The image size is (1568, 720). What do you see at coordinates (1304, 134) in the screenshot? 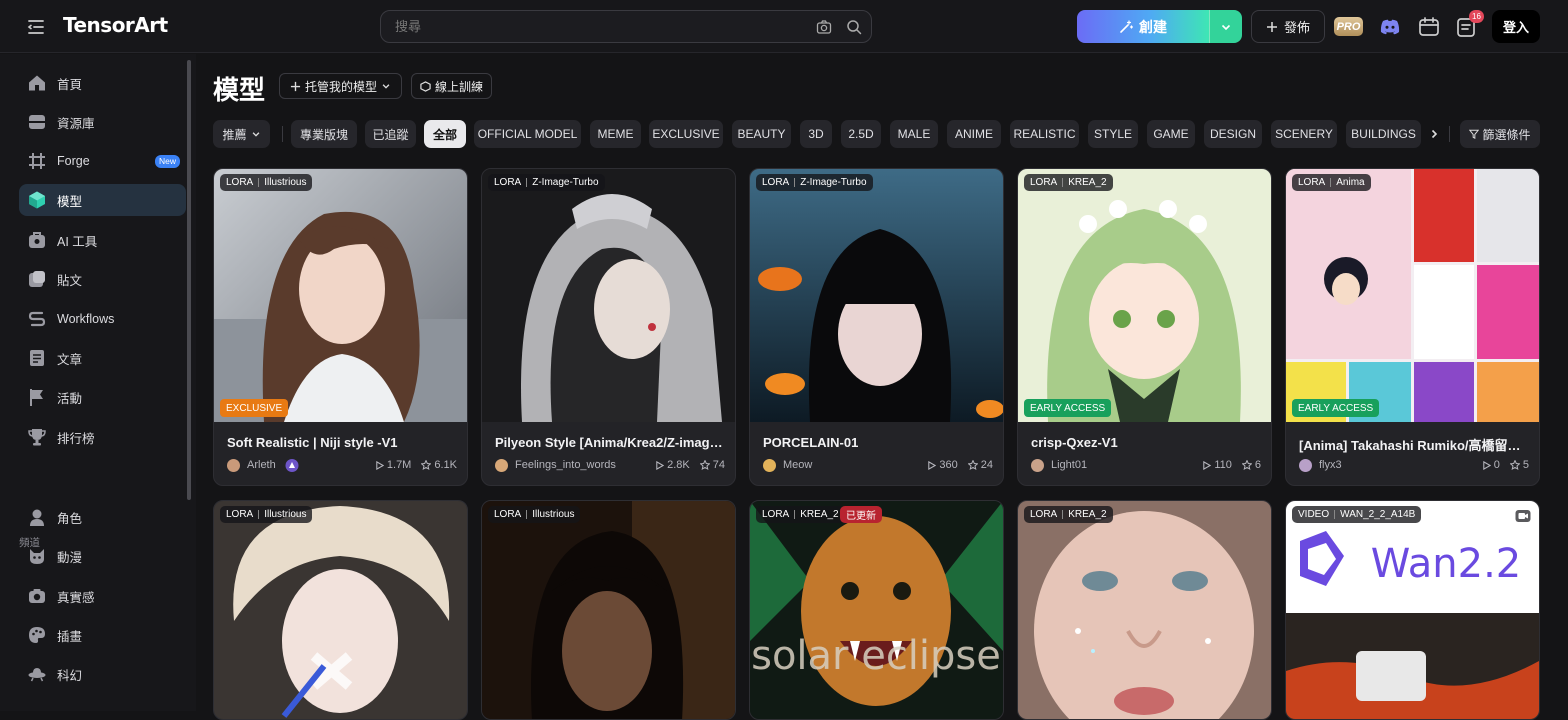
I see `chip-scenery: SCENERY` at bounding box center [1304, 134].